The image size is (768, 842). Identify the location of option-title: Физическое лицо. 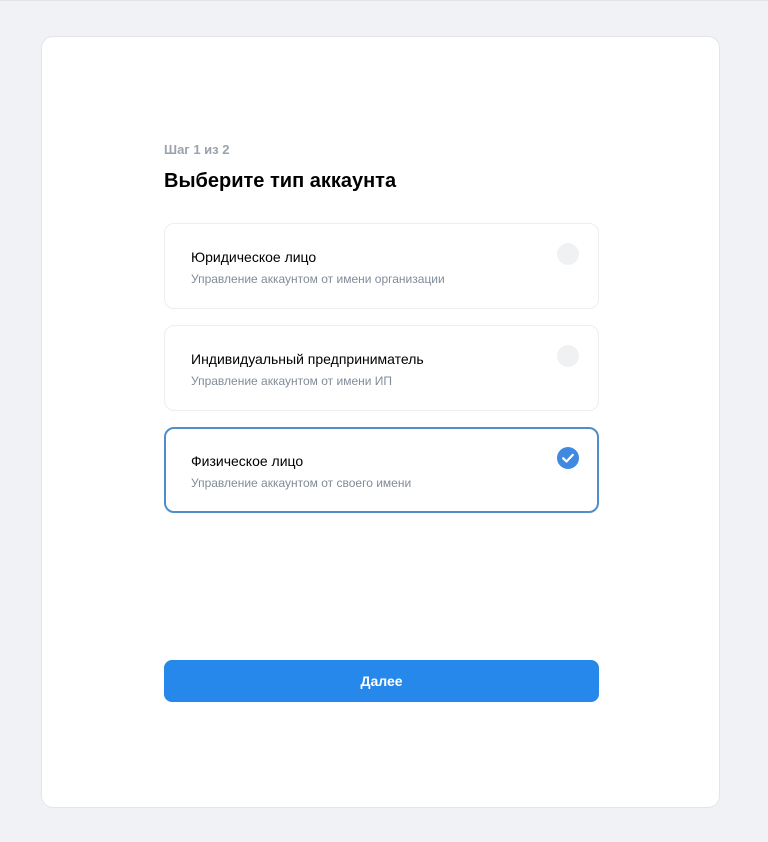
(247, 461).